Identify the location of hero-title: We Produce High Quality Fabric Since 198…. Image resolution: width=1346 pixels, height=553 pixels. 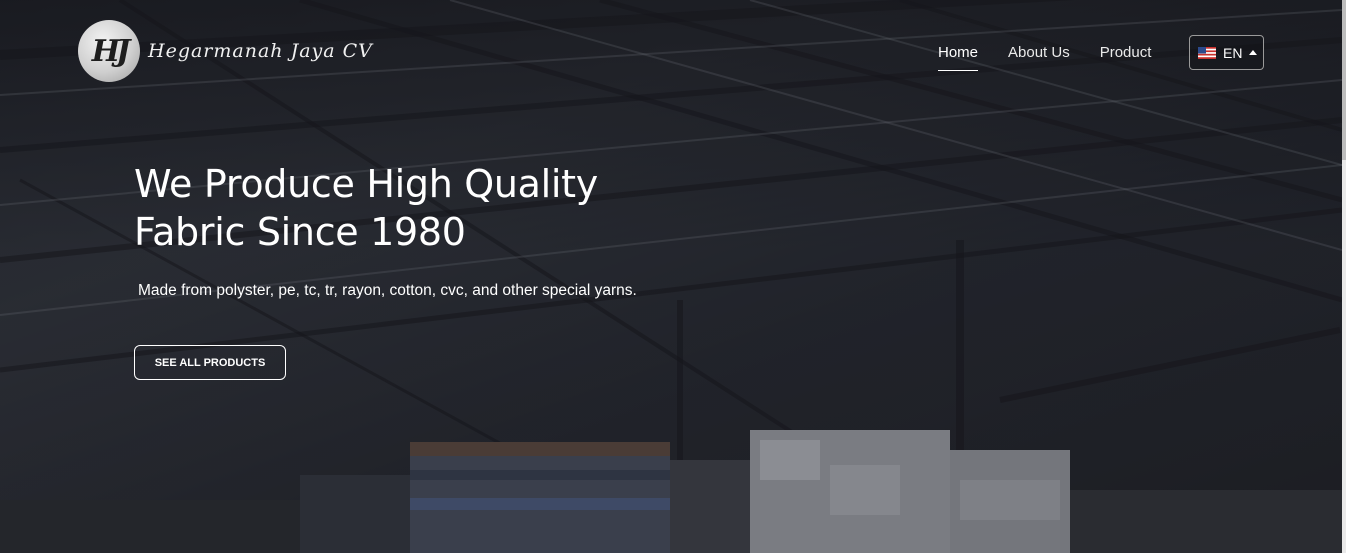
(366, 208).